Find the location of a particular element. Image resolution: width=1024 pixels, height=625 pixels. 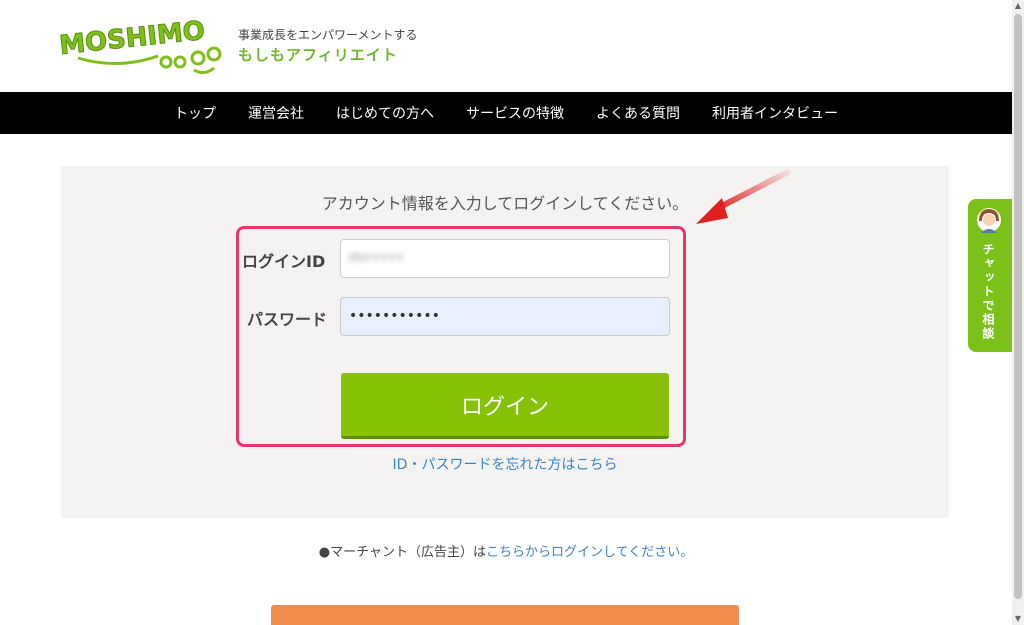

scroll-thumb is located at coordinates (1018, 306).